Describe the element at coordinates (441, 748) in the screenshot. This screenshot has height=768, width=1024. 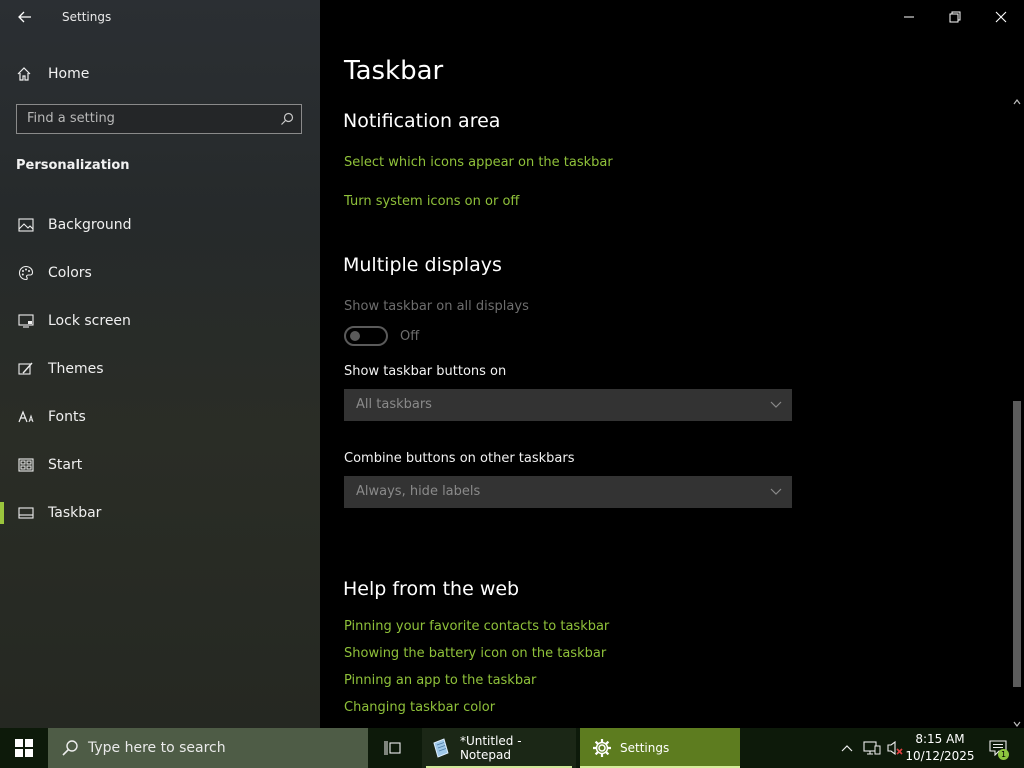
I see `notepad-icon` at that location.